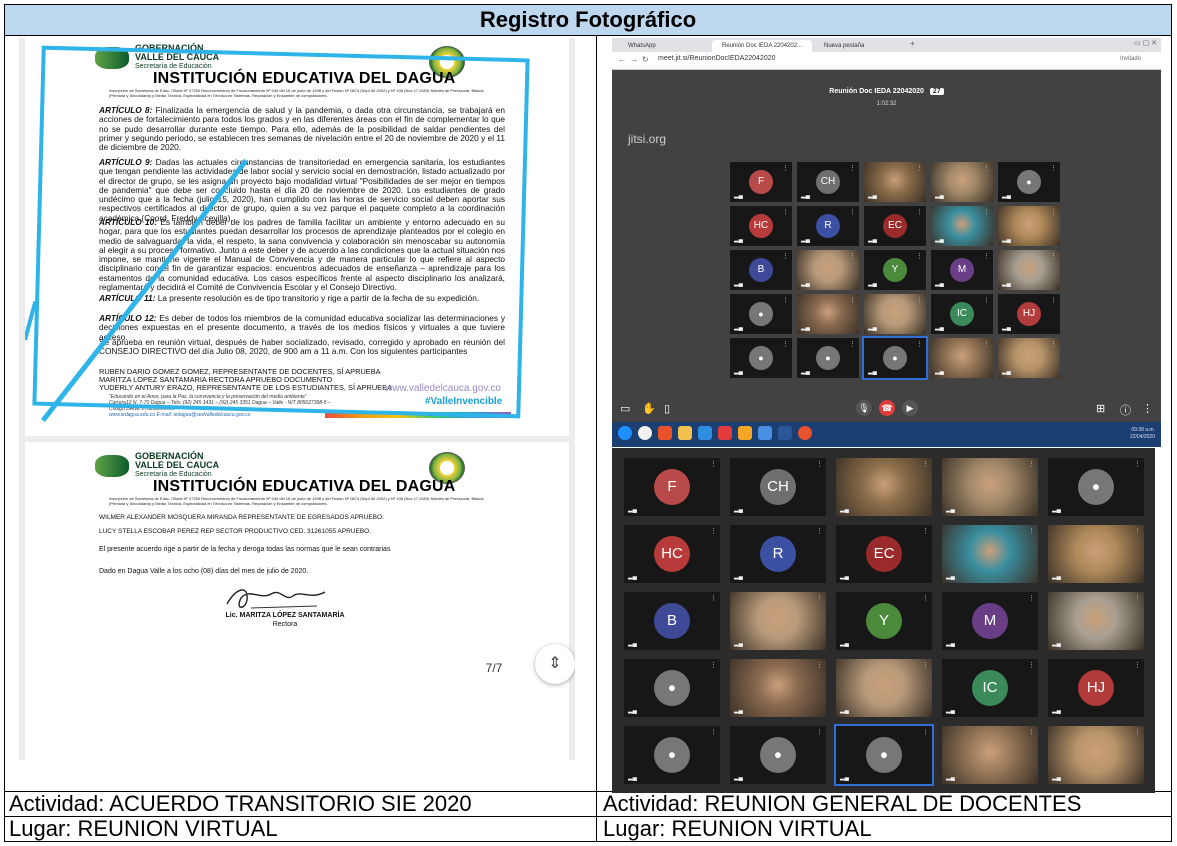 Image resolution: width=1177 pixels, height=846 pixels. I want to click on raise-hand-icon: ✋, so click(649, 408).